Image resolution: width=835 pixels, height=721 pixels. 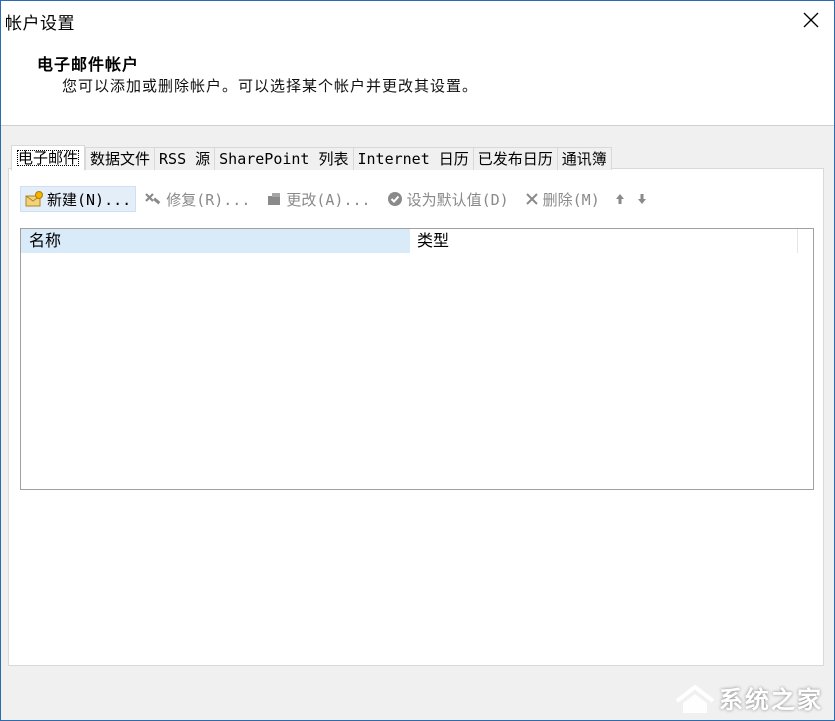 What do you see at coordinates (270, 86) in the screenshot?
I see `page-description: 您可以添加或删除帐户。可以选择某个帐户并更改其设置。` at bounding box center [270, 86].